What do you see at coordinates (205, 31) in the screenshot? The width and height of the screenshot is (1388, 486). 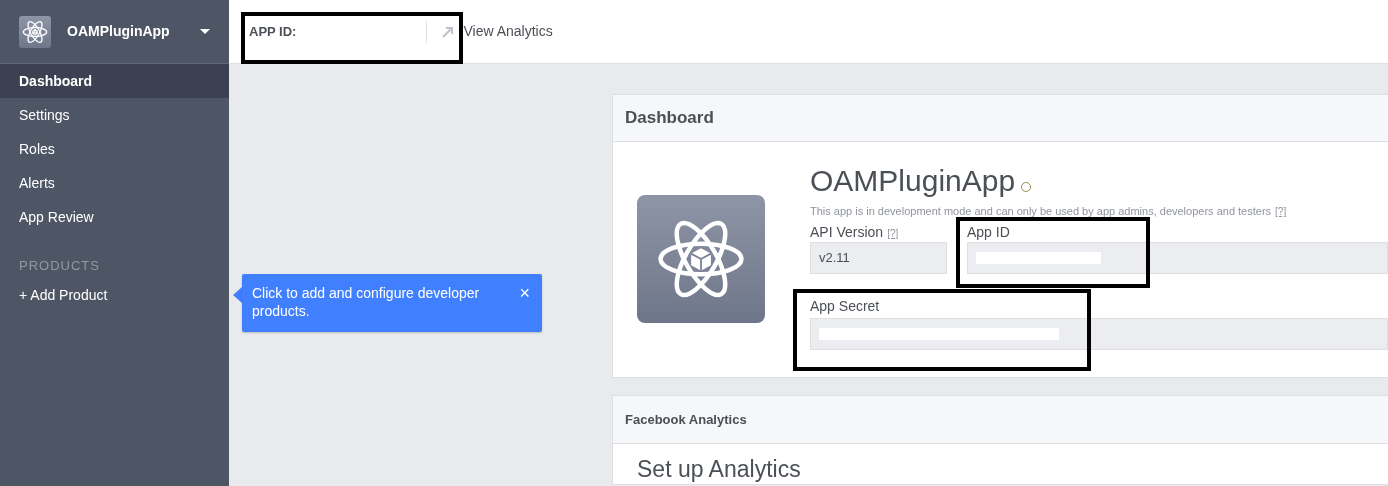 I see `caret-icon` at bounding box center [205, 31].